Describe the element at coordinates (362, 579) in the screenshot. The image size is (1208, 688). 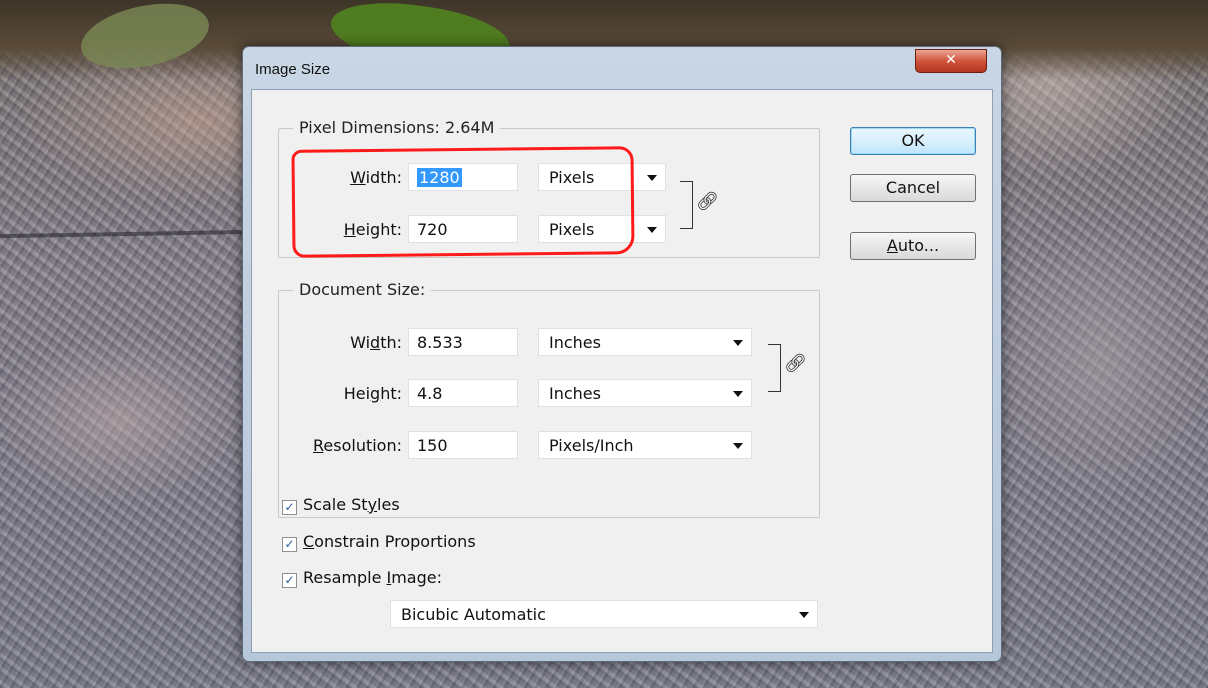
I see `resample-image-option: ✓ Resample Image:` at that location.